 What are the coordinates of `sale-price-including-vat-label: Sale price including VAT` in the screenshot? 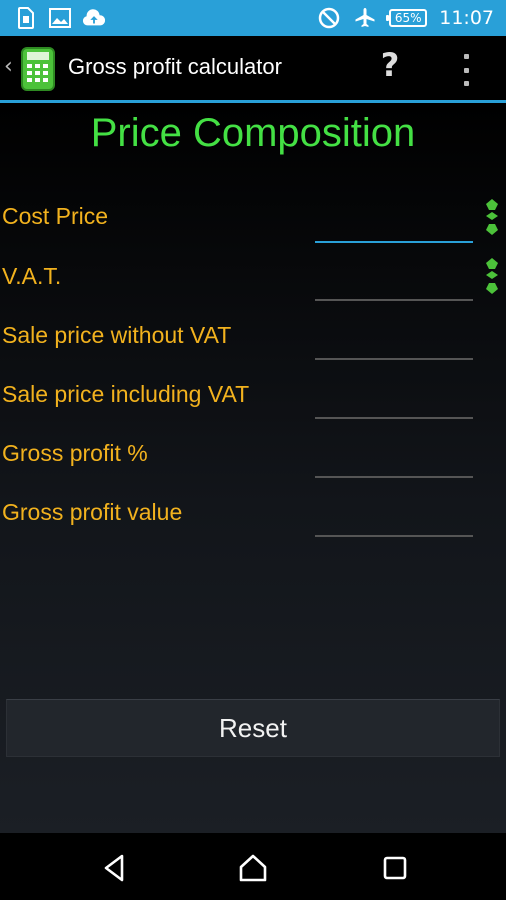 It's located at (126, 394).